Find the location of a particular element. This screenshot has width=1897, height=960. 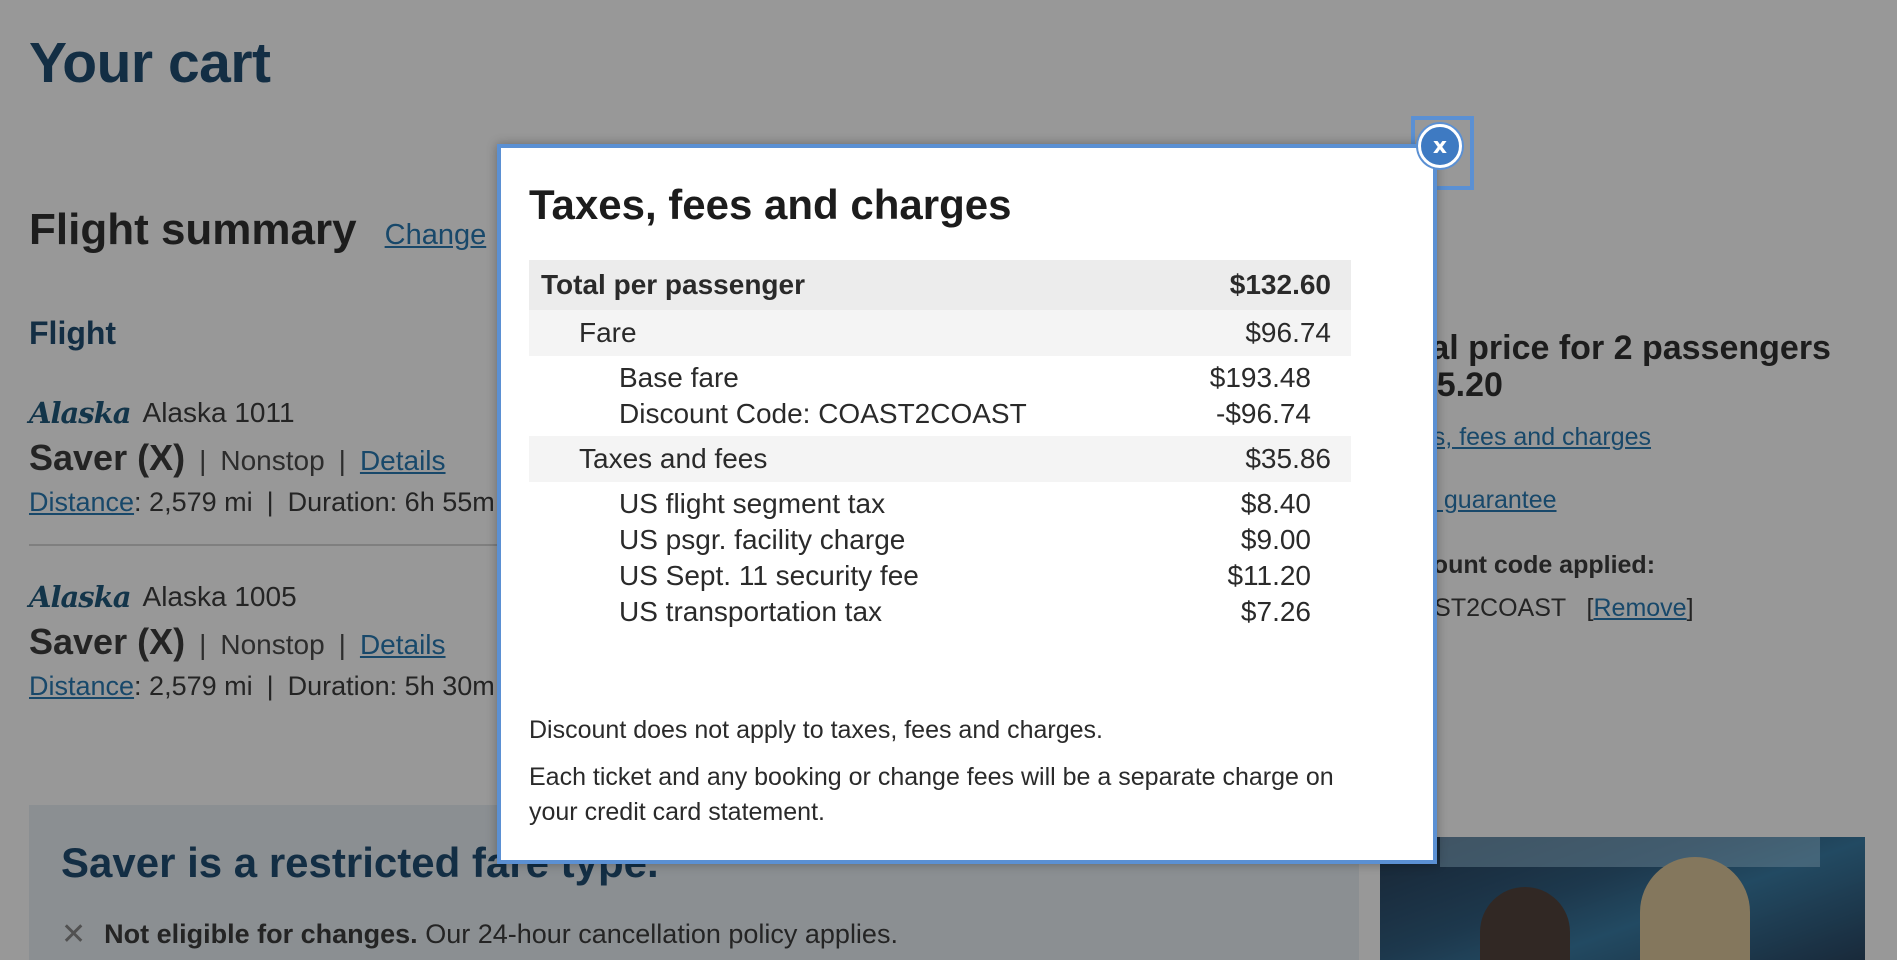

row-value: $35.86 is located at coordinates (1288, 458).